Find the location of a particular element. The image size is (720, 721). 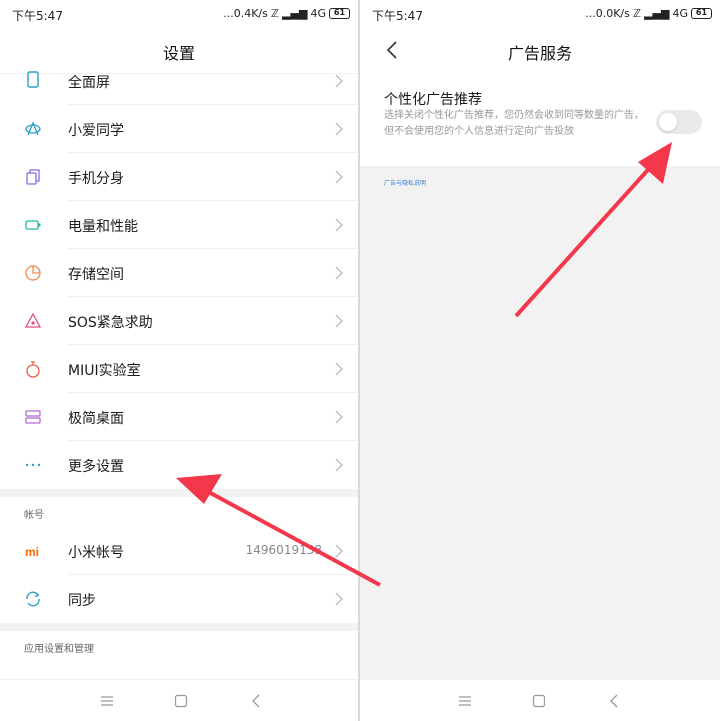

settings-item-simple-desktop: 极简桌面 is located at coordinates (179, 417).